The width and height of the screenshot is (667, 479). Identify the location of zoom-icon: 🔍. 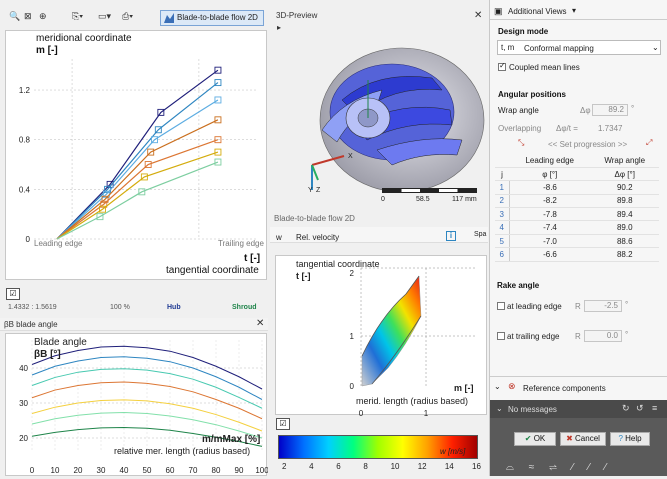
(14, 16).